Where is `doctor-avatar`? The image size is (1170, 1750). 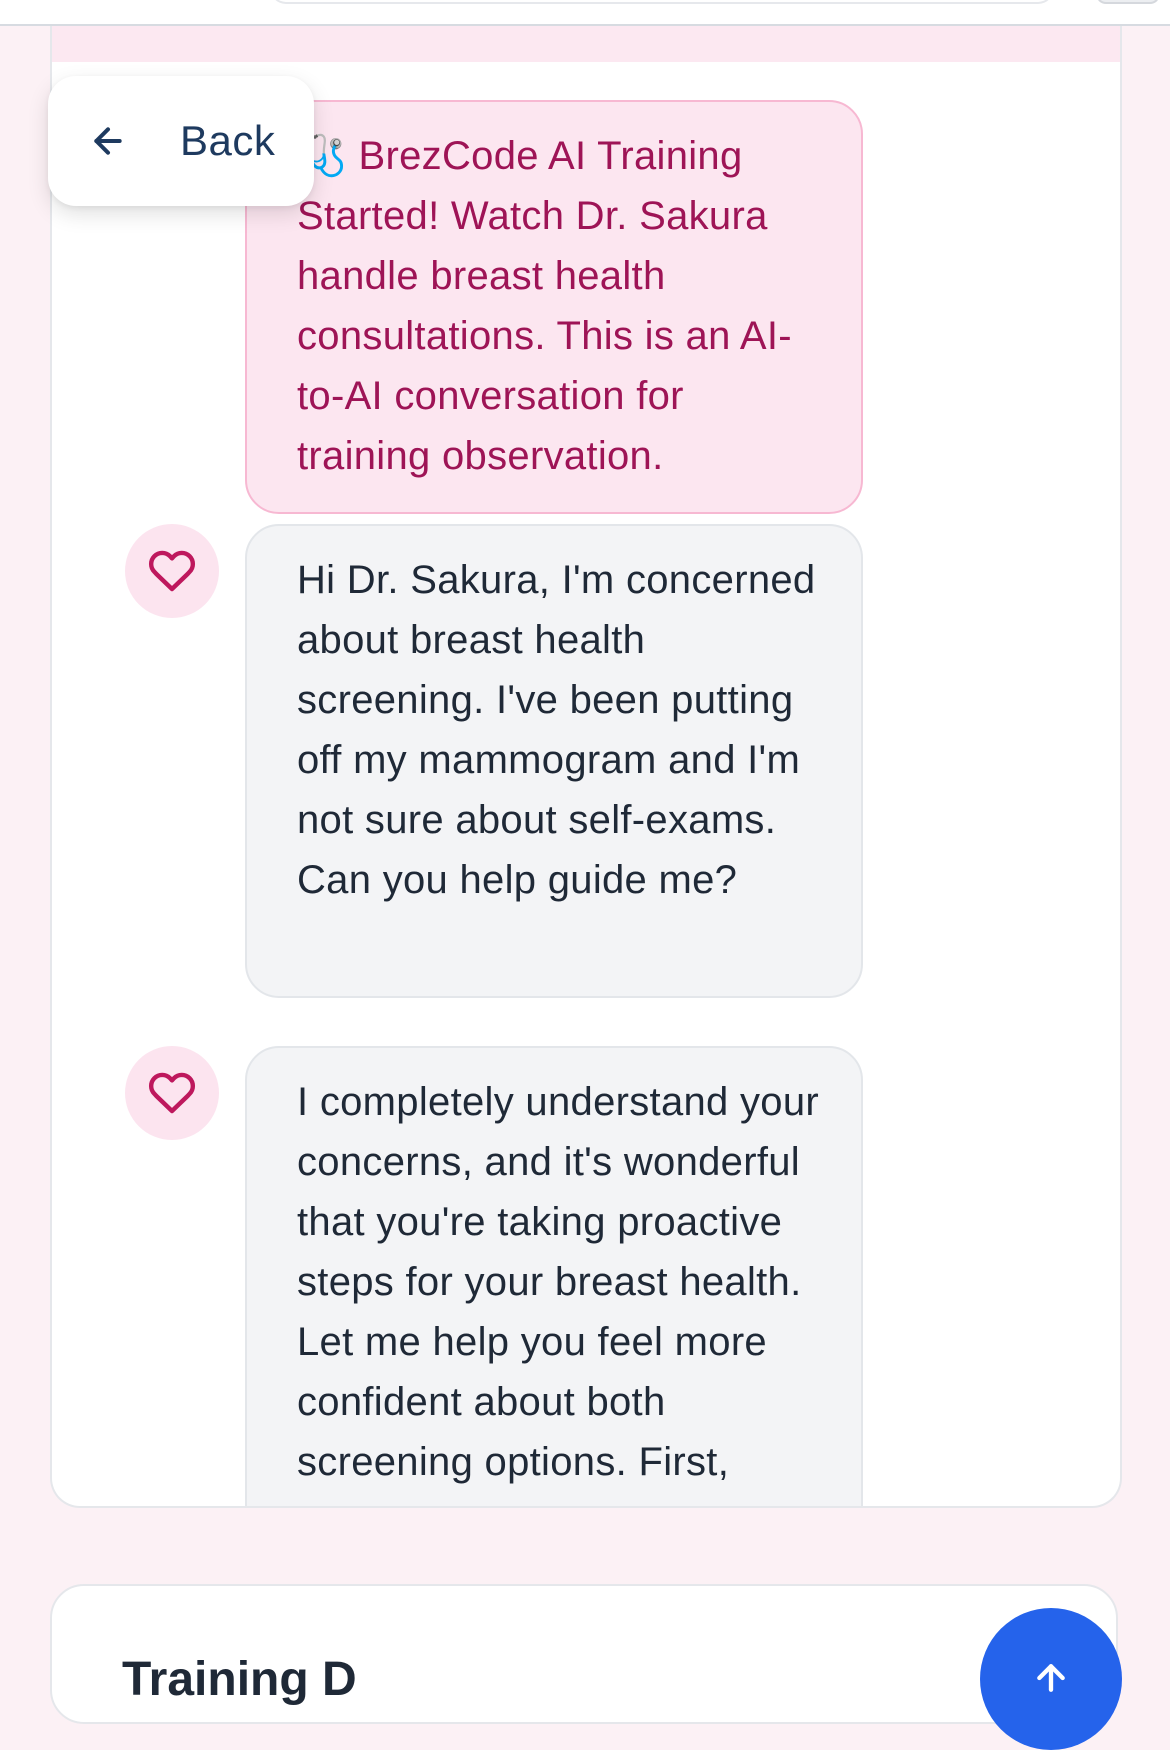 doctor-avatar is located at coordinates (172, 1093).